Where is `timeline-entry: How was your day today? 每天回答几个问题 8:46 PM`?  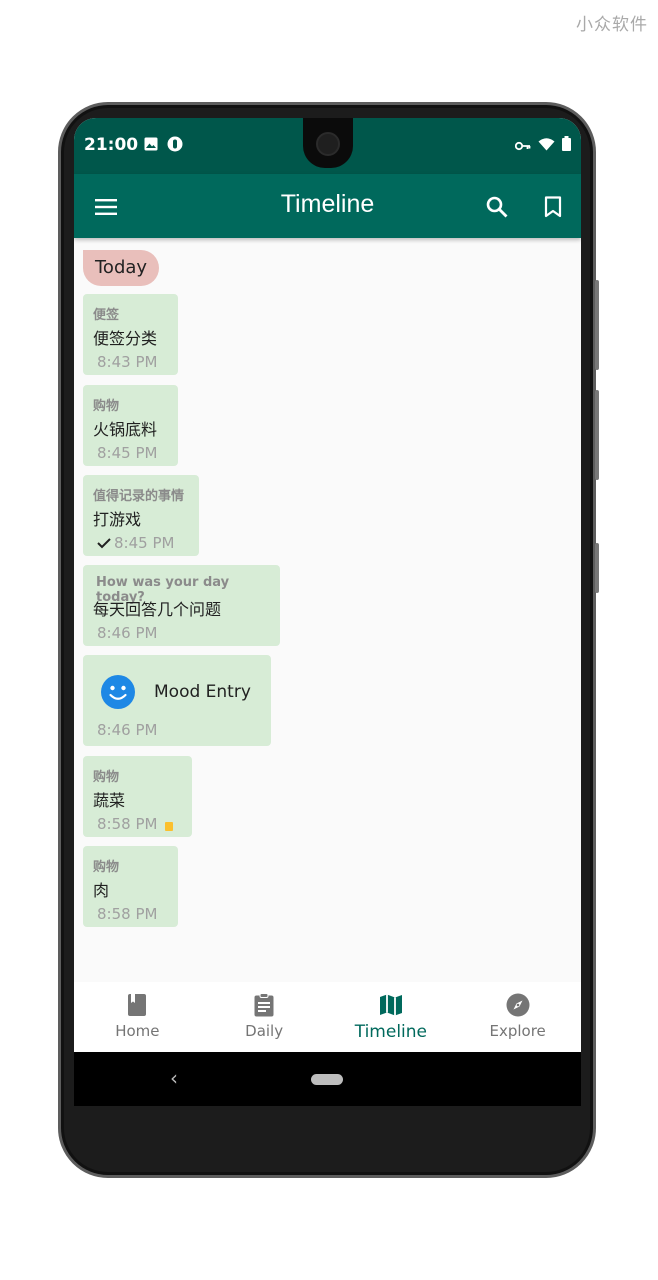 timeline-entry: How was your day today? 每天回答几个问题 8:46 PM is located at coordinates (181, 605).